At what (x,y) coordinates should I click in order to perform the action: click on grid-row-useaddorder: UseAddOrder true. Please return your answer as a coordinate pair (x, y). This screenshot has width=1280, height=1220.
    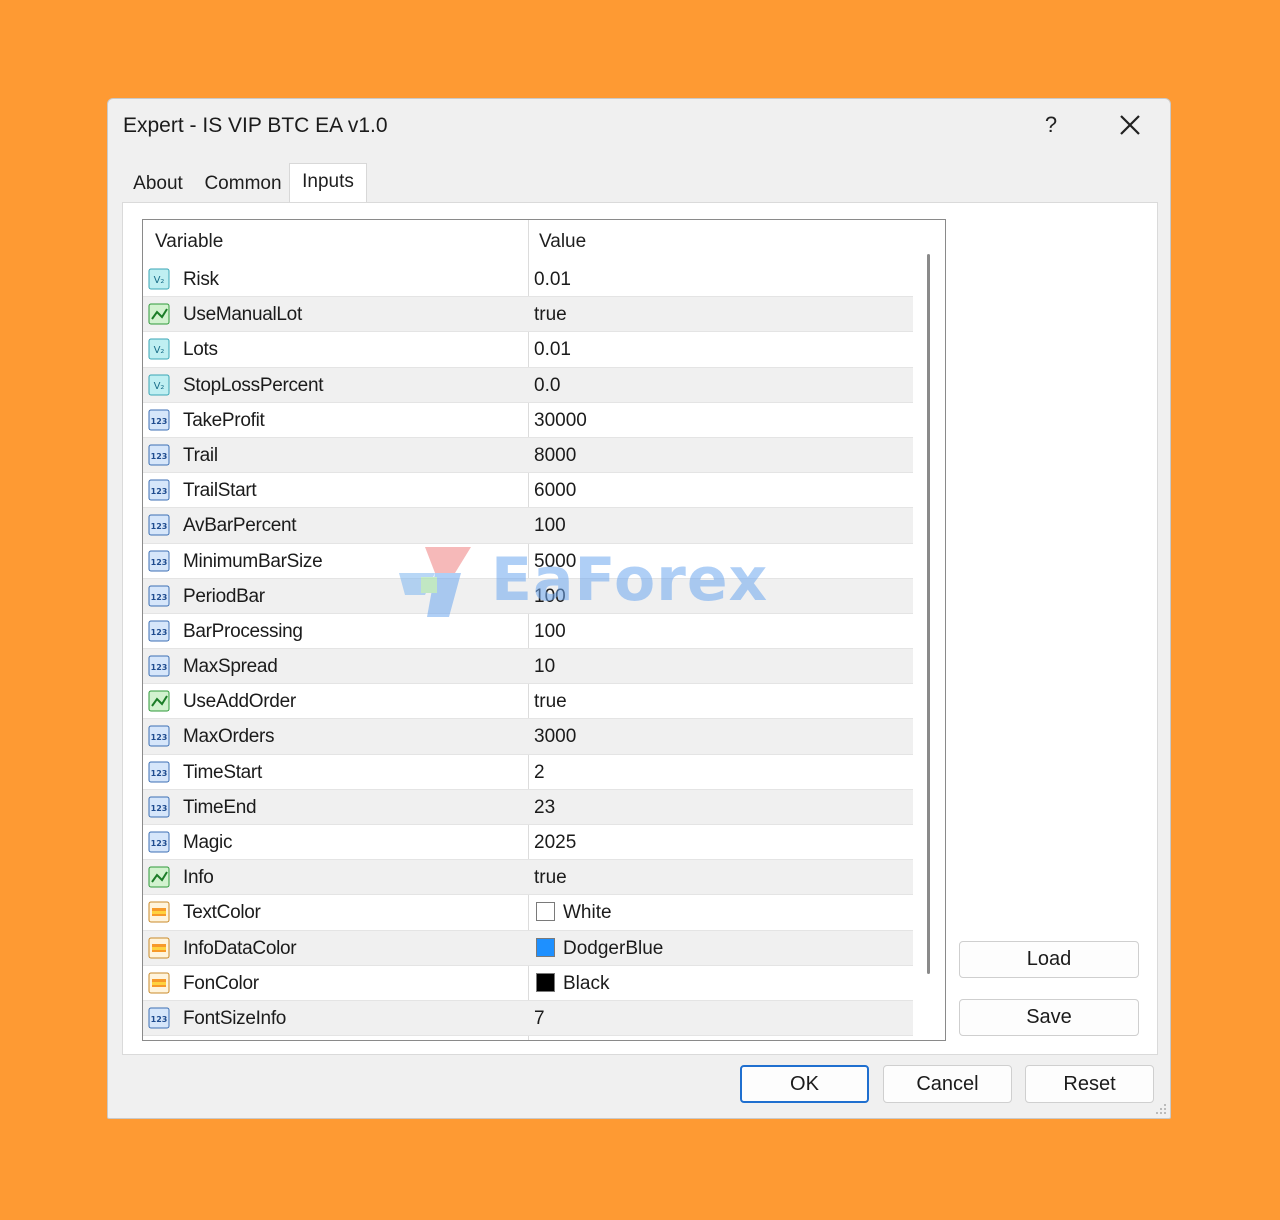
    Looking at the image, I should click on (528, 702).